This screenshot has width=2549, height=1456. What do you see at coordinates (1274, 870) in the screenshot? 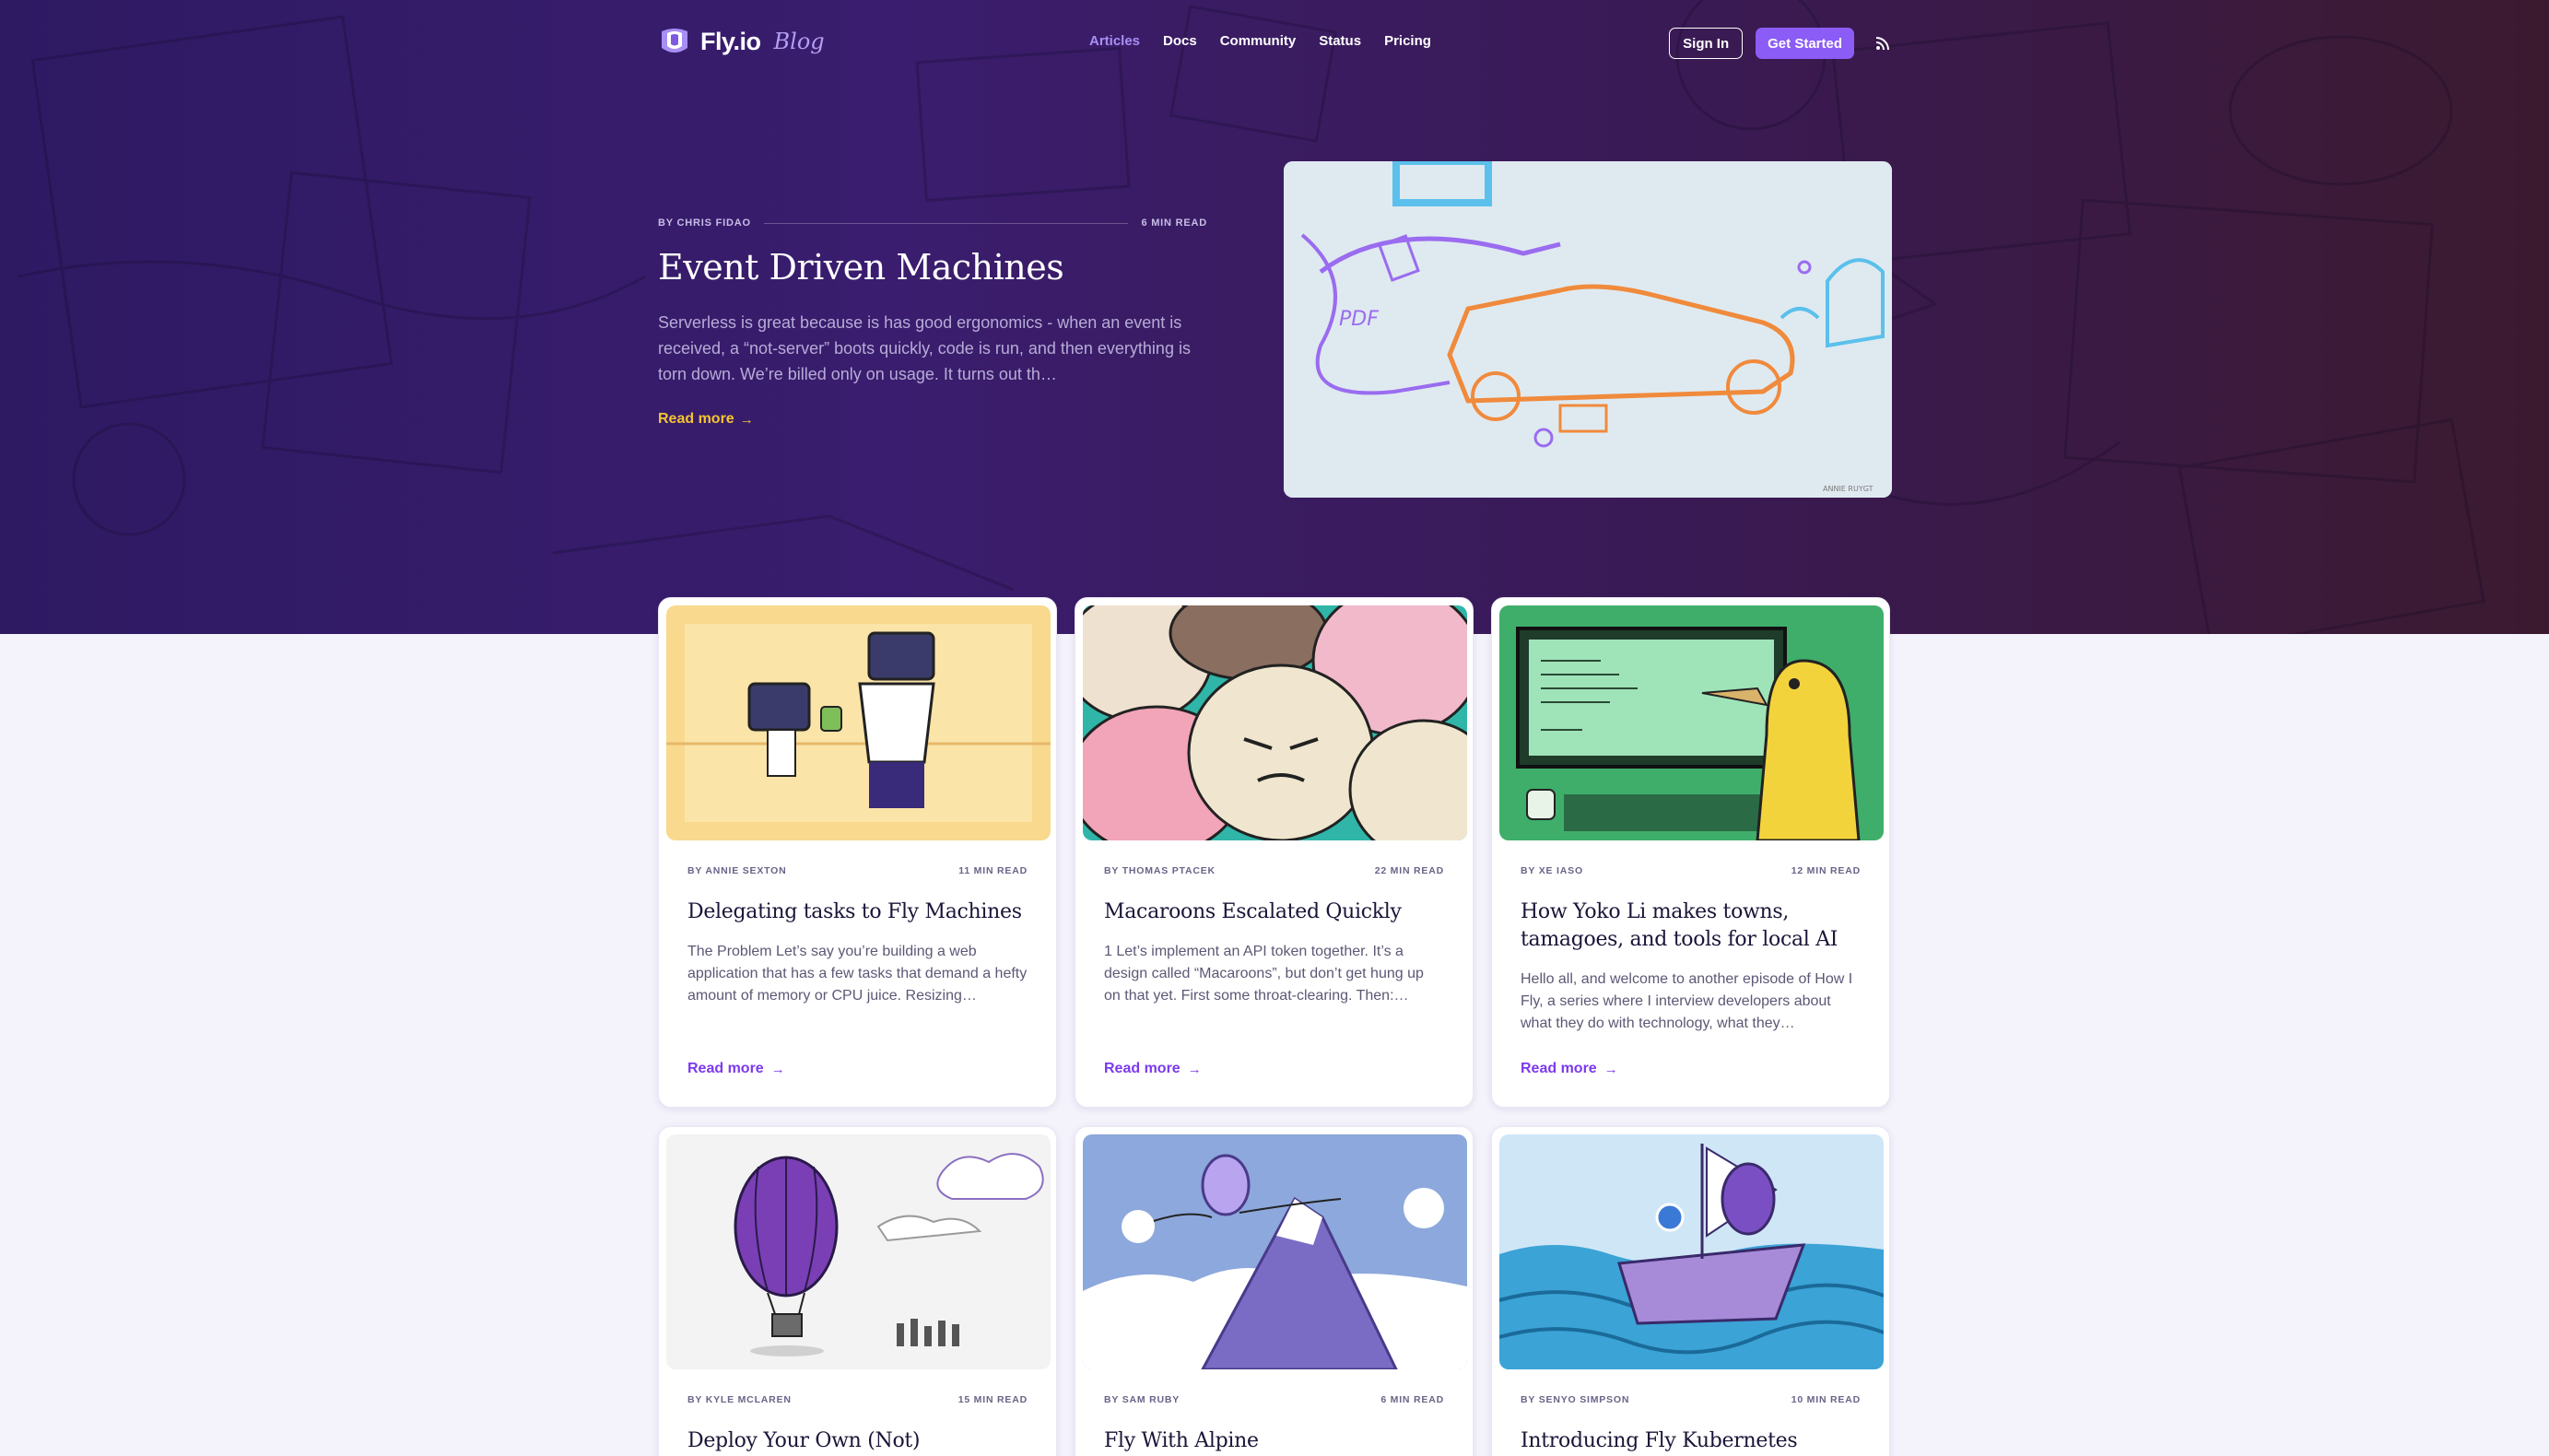
I see `card-meta: BY THOMAS PTACEK 22 MIN READ` at bounding box center [1274, 870].